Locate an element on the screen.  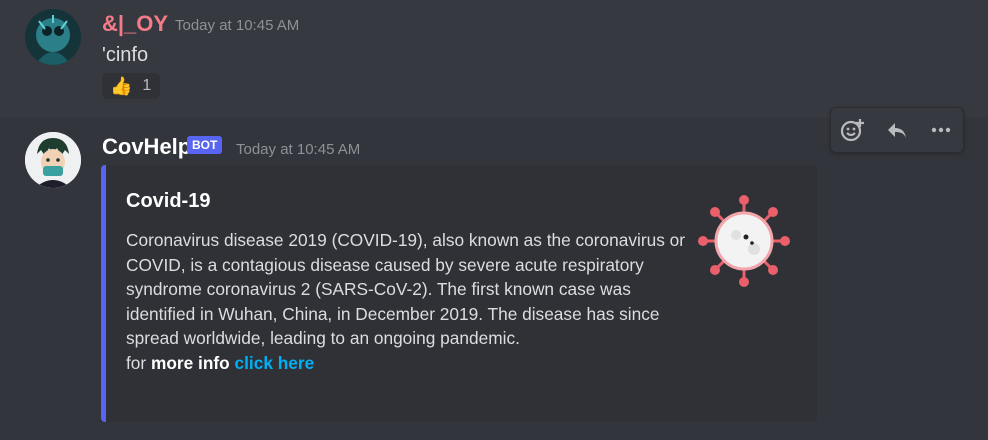
reply-icon is located at coordinates (897, 130).